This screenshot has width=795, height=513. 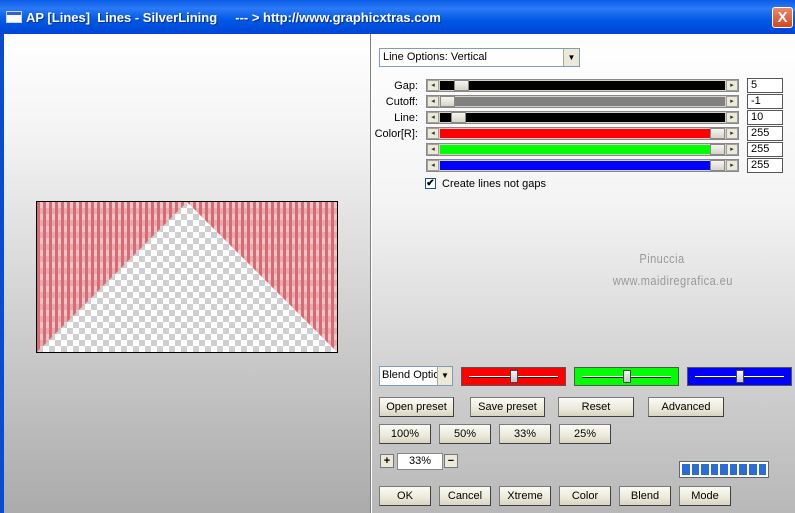 I want to click on line-slider: ◂ ▸, so click(x=582, y=117).